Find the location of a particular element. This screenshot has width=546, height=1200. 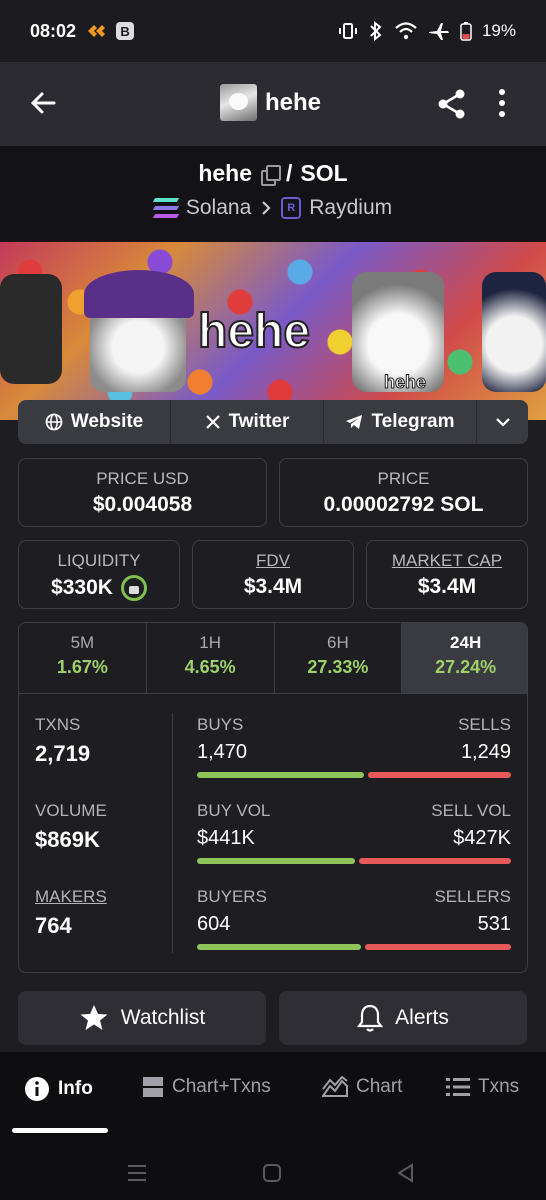

price-label: PRICE is located at coordinates (403, 478).